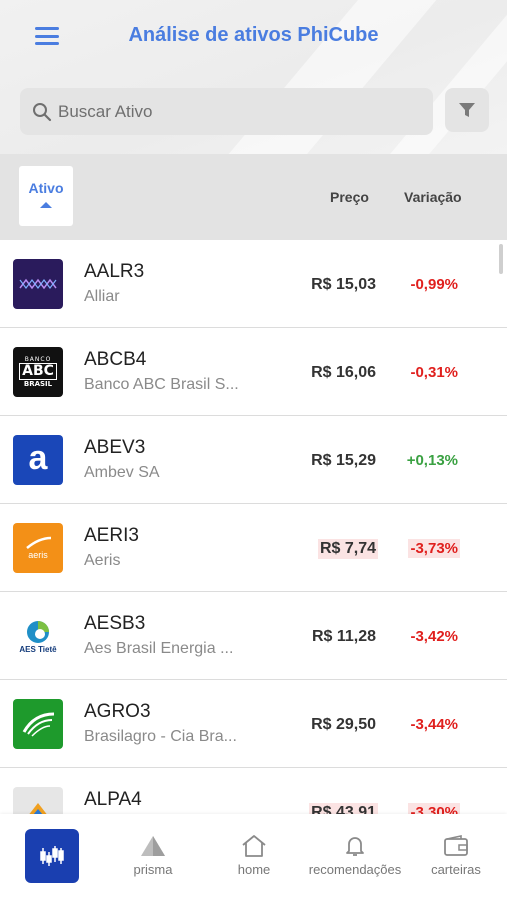 The height and width of the screenshot is (900, 507). I want to click on stock-change: -3,42%, so click(434, 636).